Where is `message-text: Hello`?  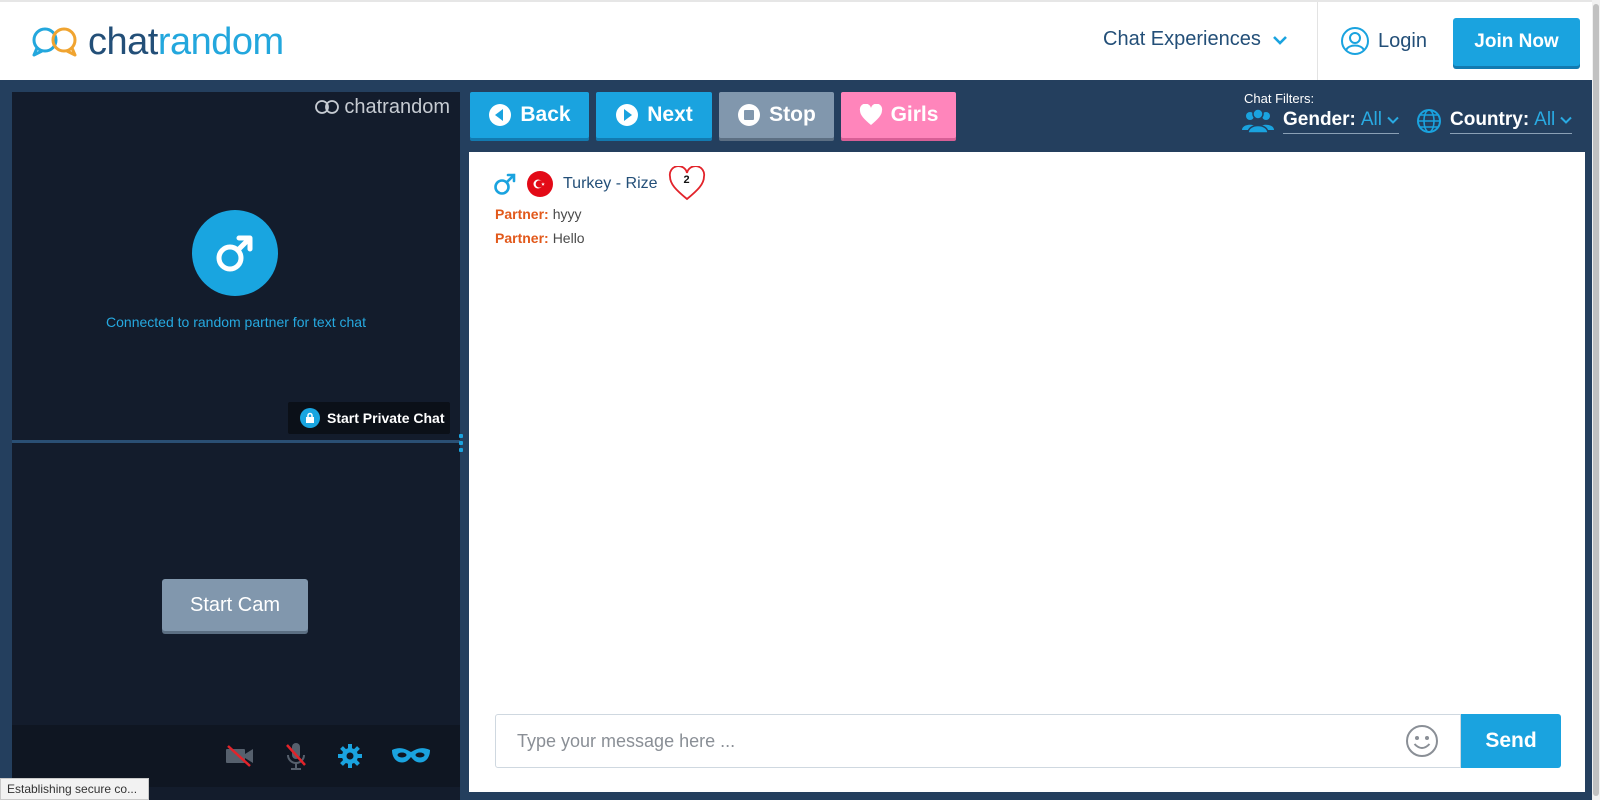 message-text: Hello is located at coordinates (568, 238).